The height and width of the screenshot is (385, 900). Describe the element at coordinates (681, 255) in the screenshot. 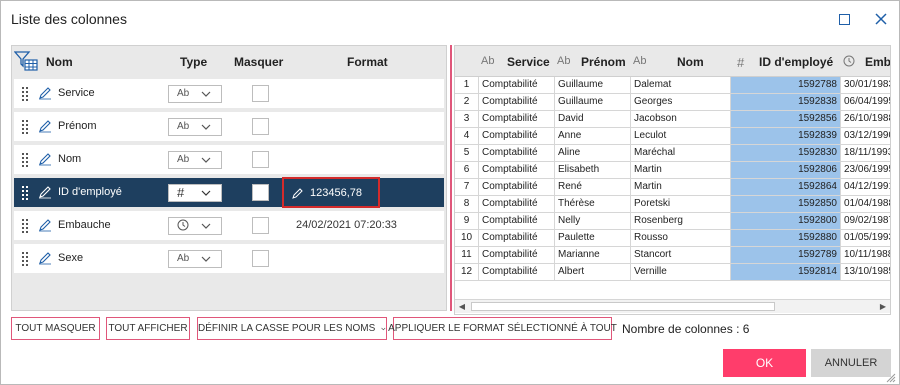

I see `grid-cell: Stancort` at that location.